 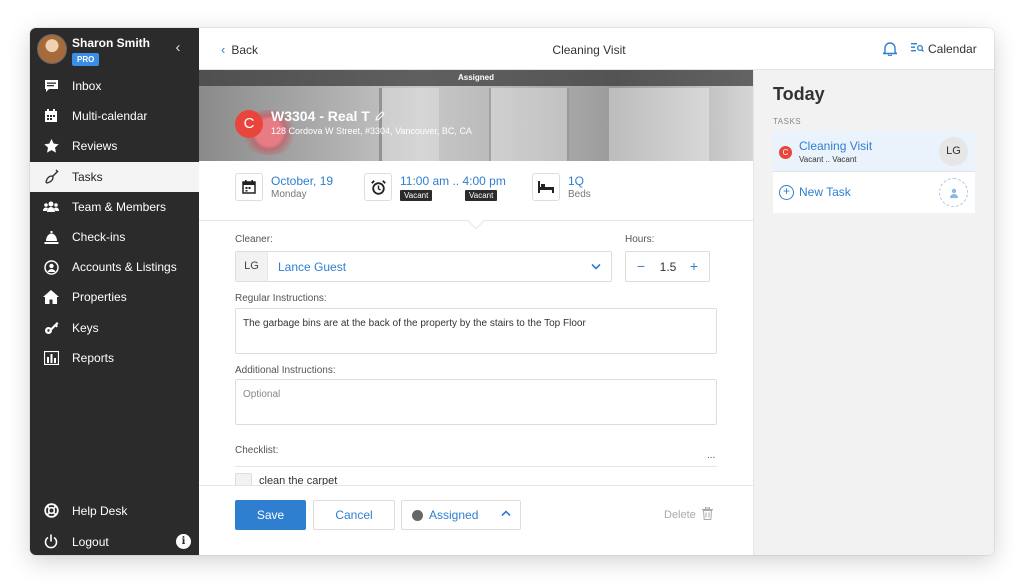 I want to click on delete-button: Delete, so click(x=688, y=514).